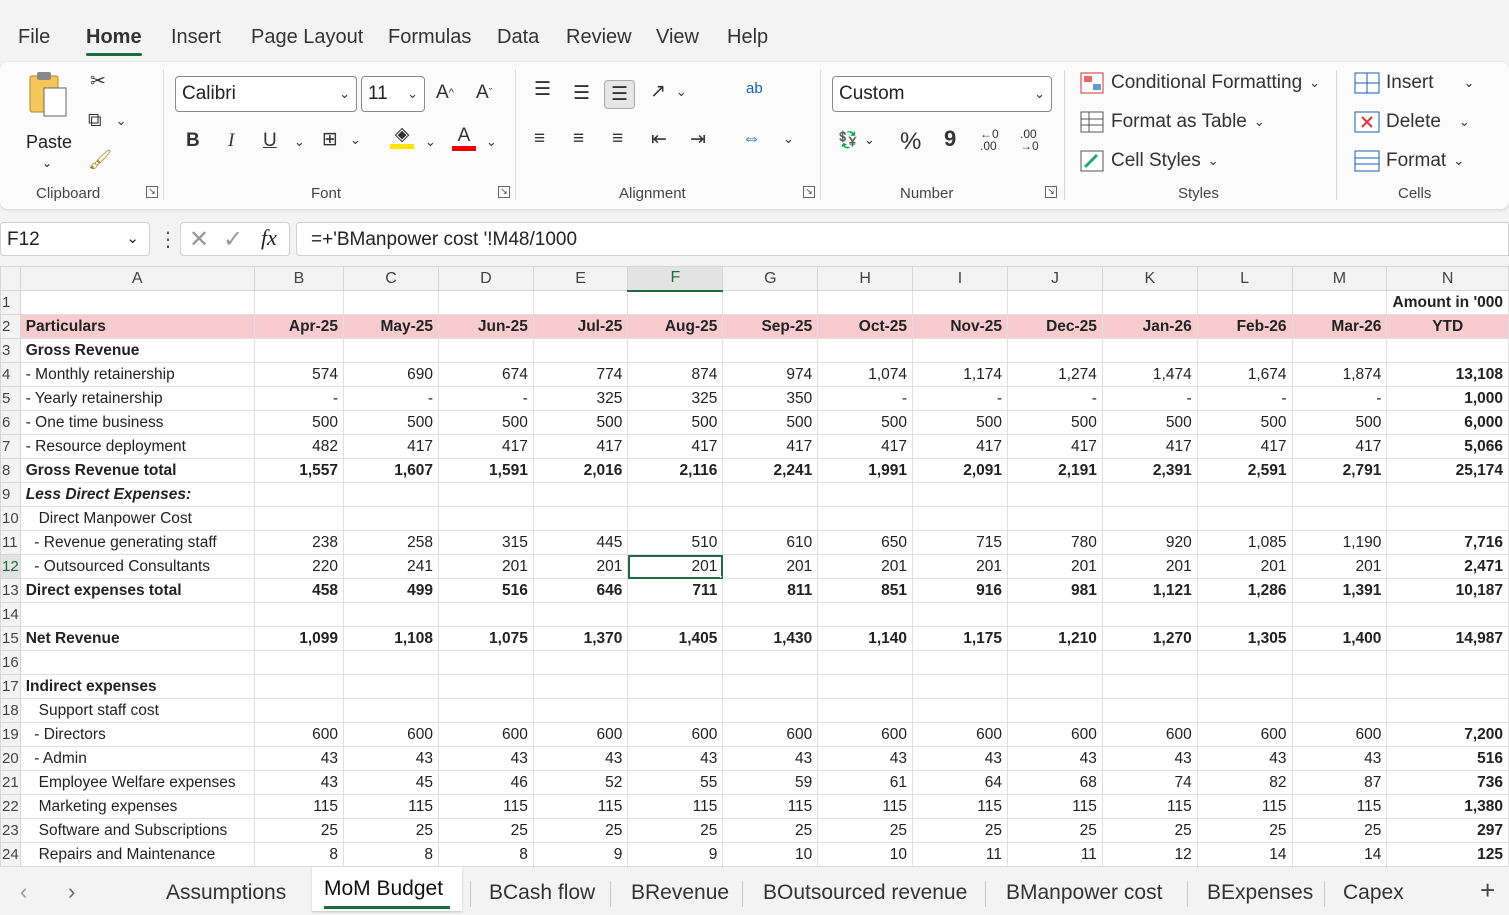  What do you see at coordinates (486, 590) in the screenshot?
I see `cell-value: 516` at bounding box center [486, 590].